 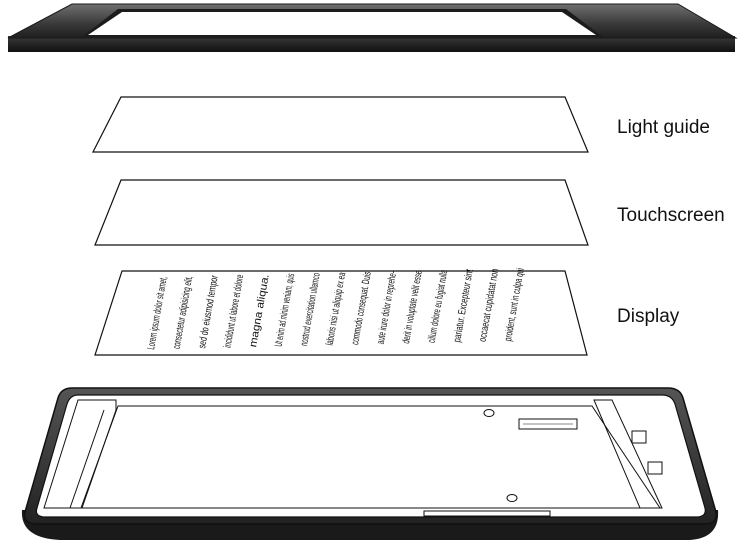 I want to click on light-guide-layer: Light guide, so click(x=401, y=124).